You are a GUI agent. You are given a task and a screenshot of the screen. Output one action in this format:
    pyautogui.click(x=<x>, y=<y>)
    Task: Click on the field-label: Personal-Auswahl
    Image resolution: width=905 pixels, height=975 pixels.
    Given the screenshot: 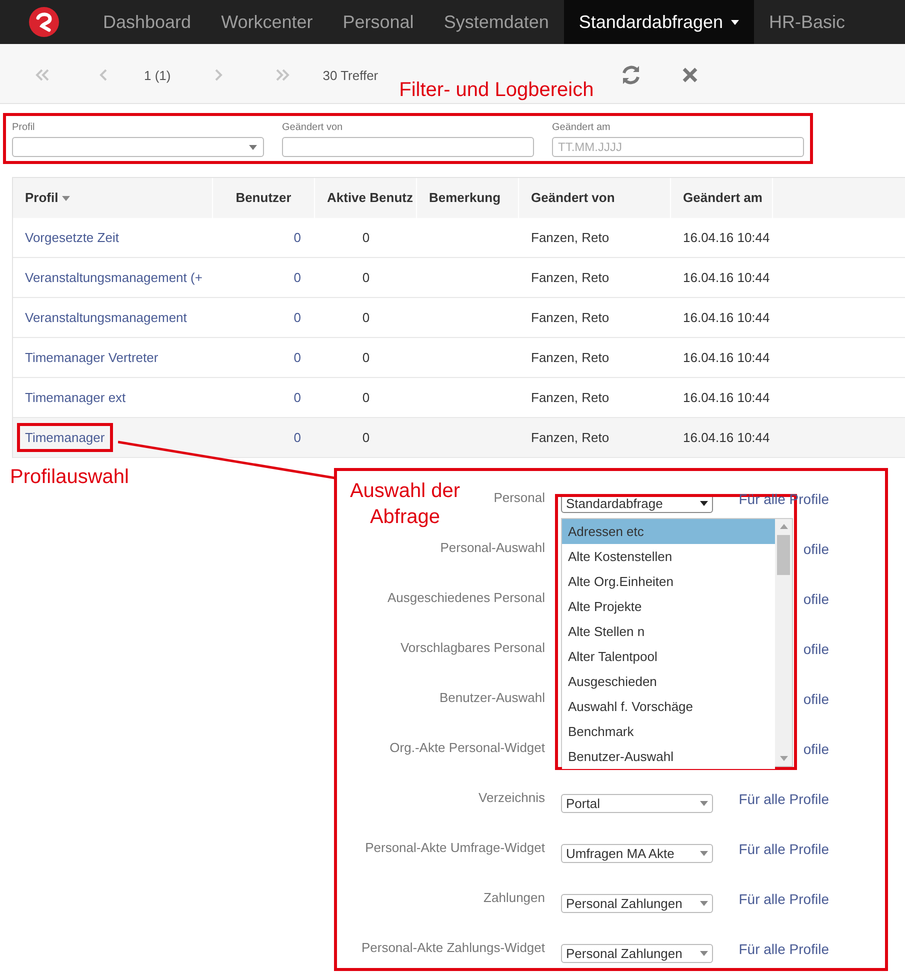 What is the action you would take?
    pyautogui.click(x=492, y=547)
    